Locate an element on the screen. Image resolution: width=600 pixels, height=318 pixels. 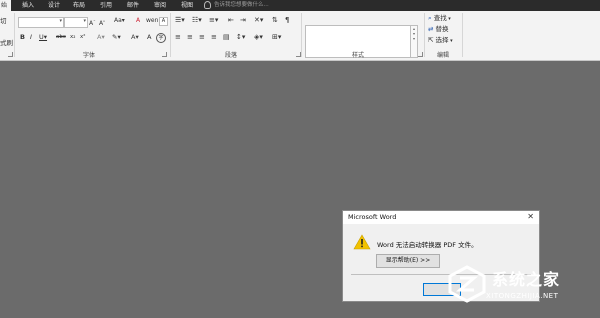
search-icon: ⌕ is located at coordinates (430, 18).